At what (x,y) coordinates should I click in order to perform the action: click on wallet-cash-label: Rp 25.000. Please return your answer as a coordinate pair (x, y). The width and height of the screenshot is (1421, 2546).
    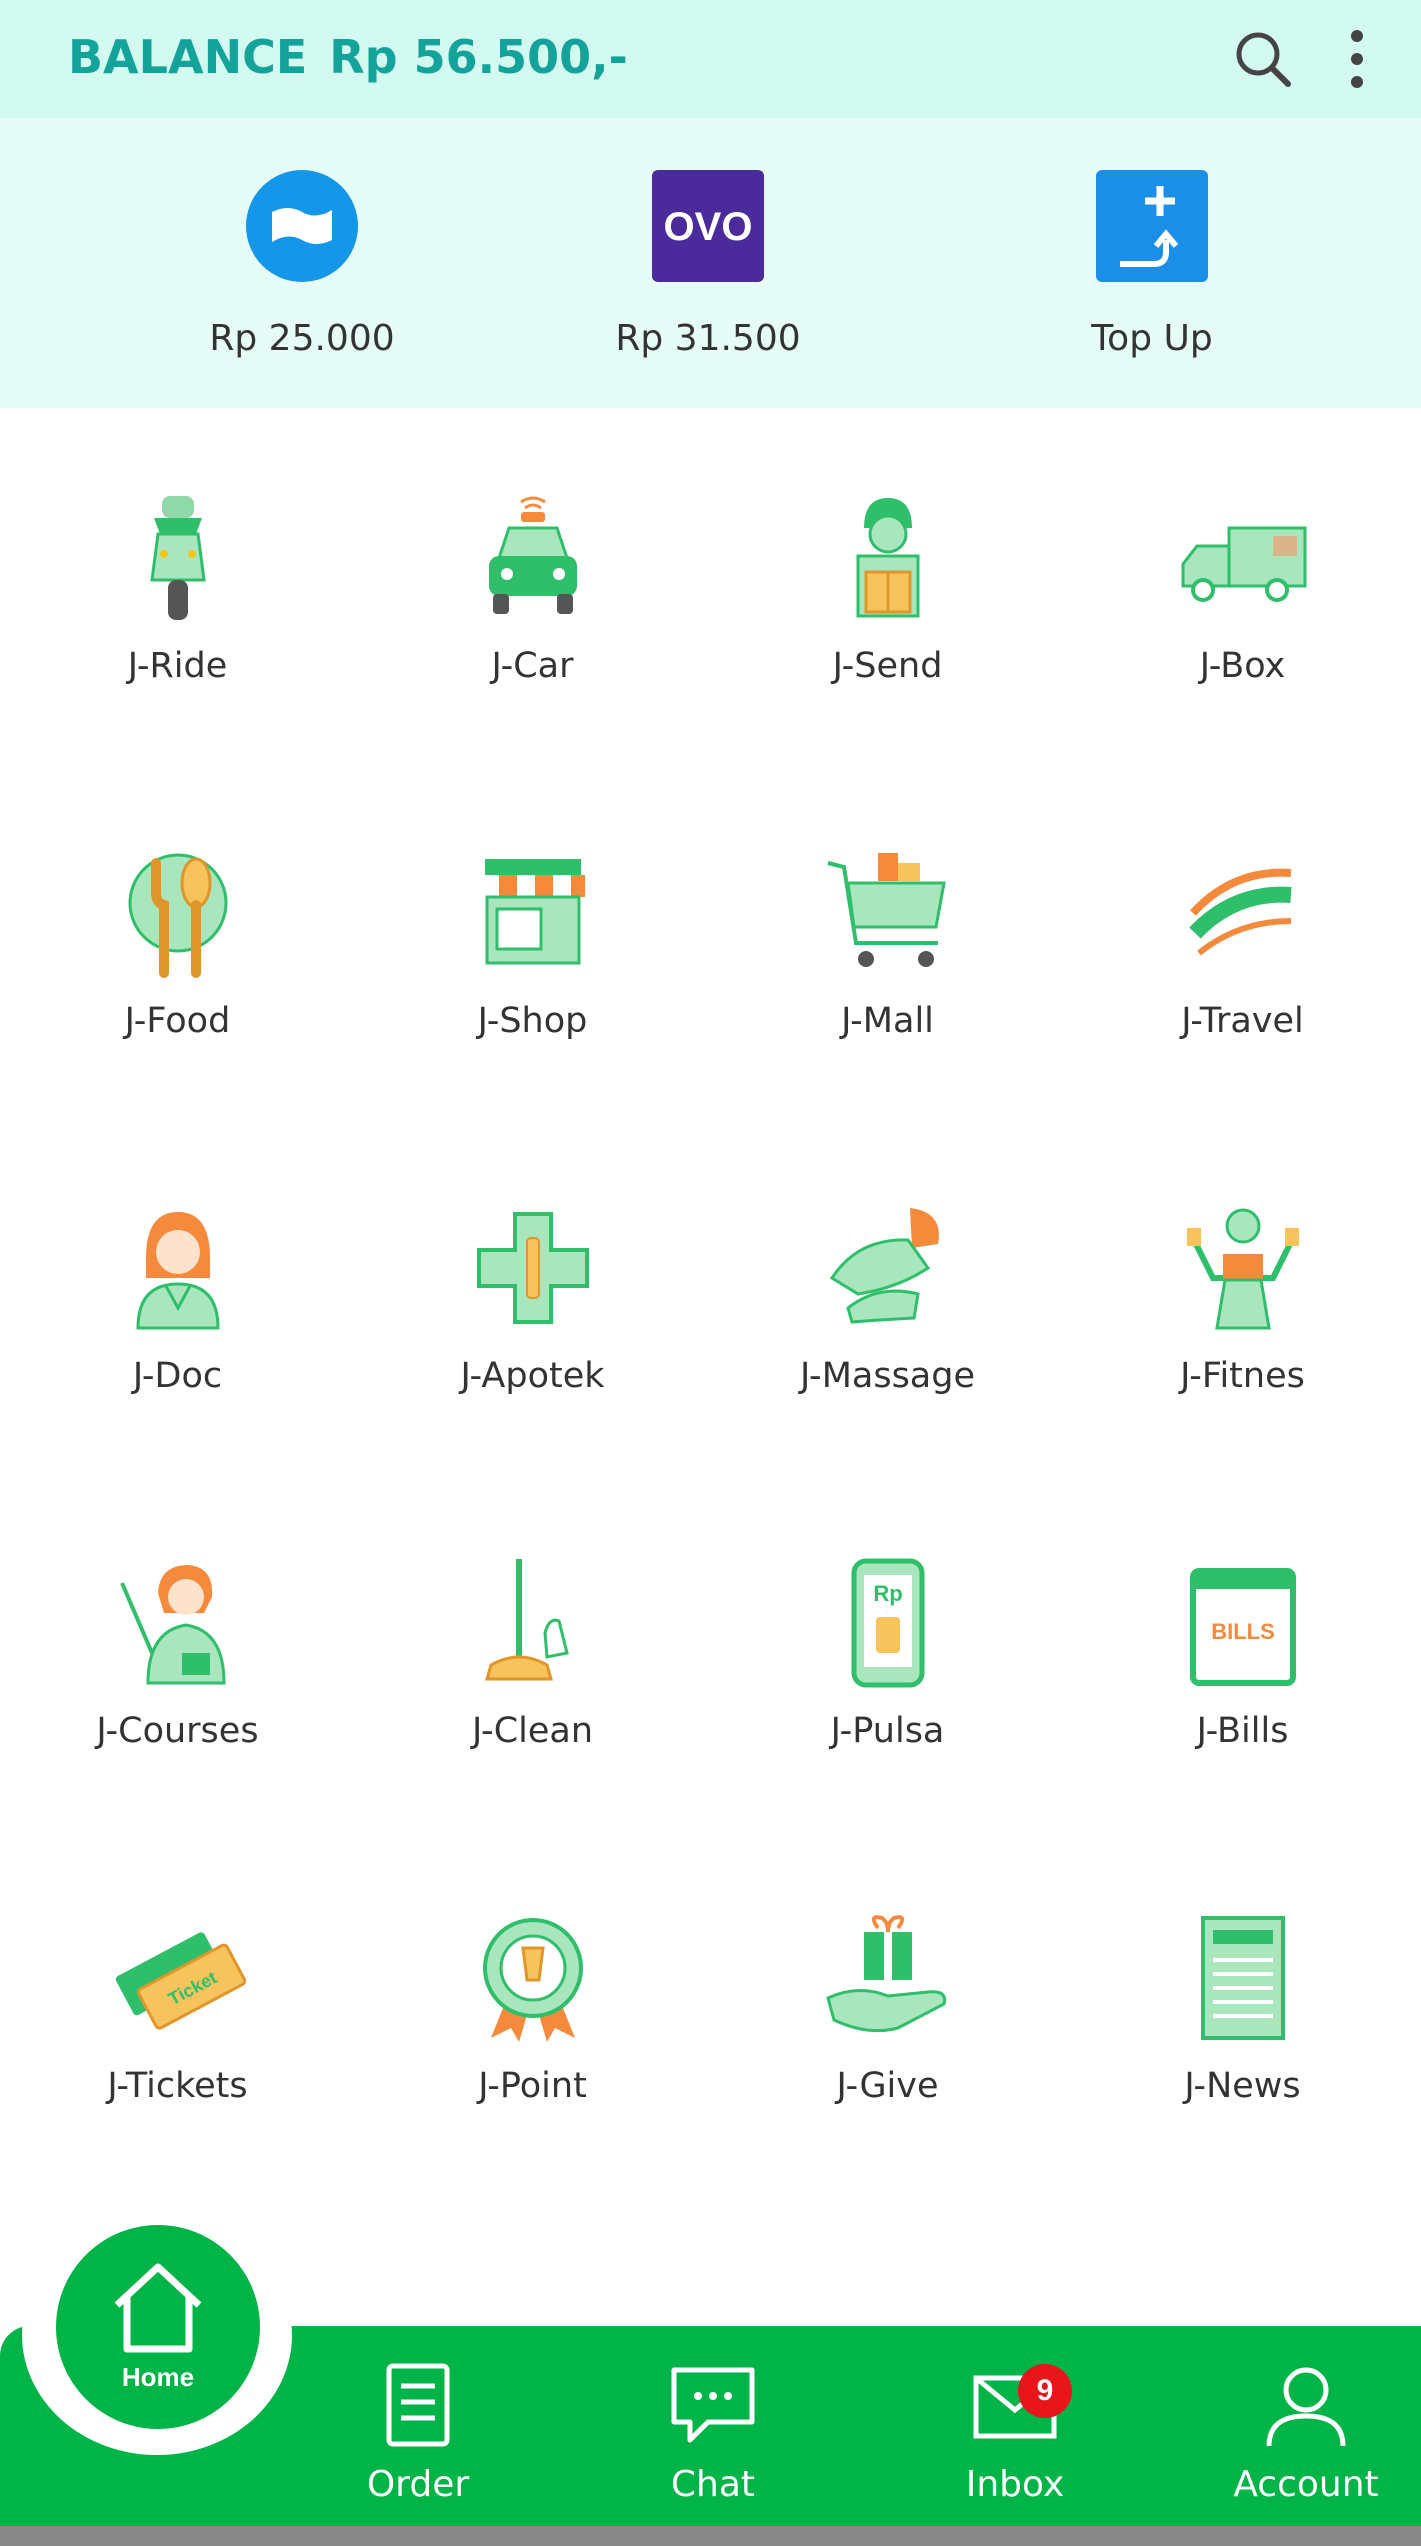
    Looking at the image, I should click on (302, 338).